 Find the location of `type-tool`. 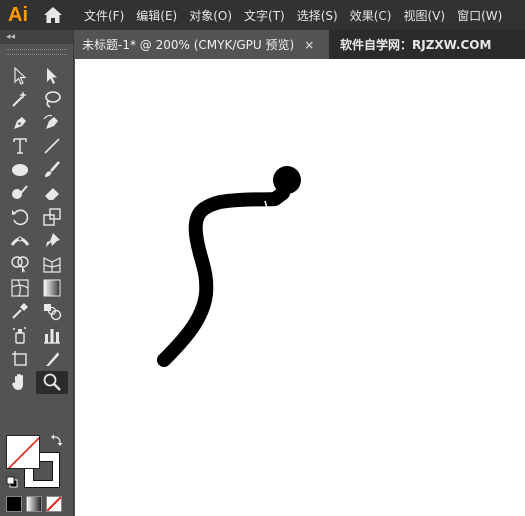

type-tool is located at coordinates (20, 146).